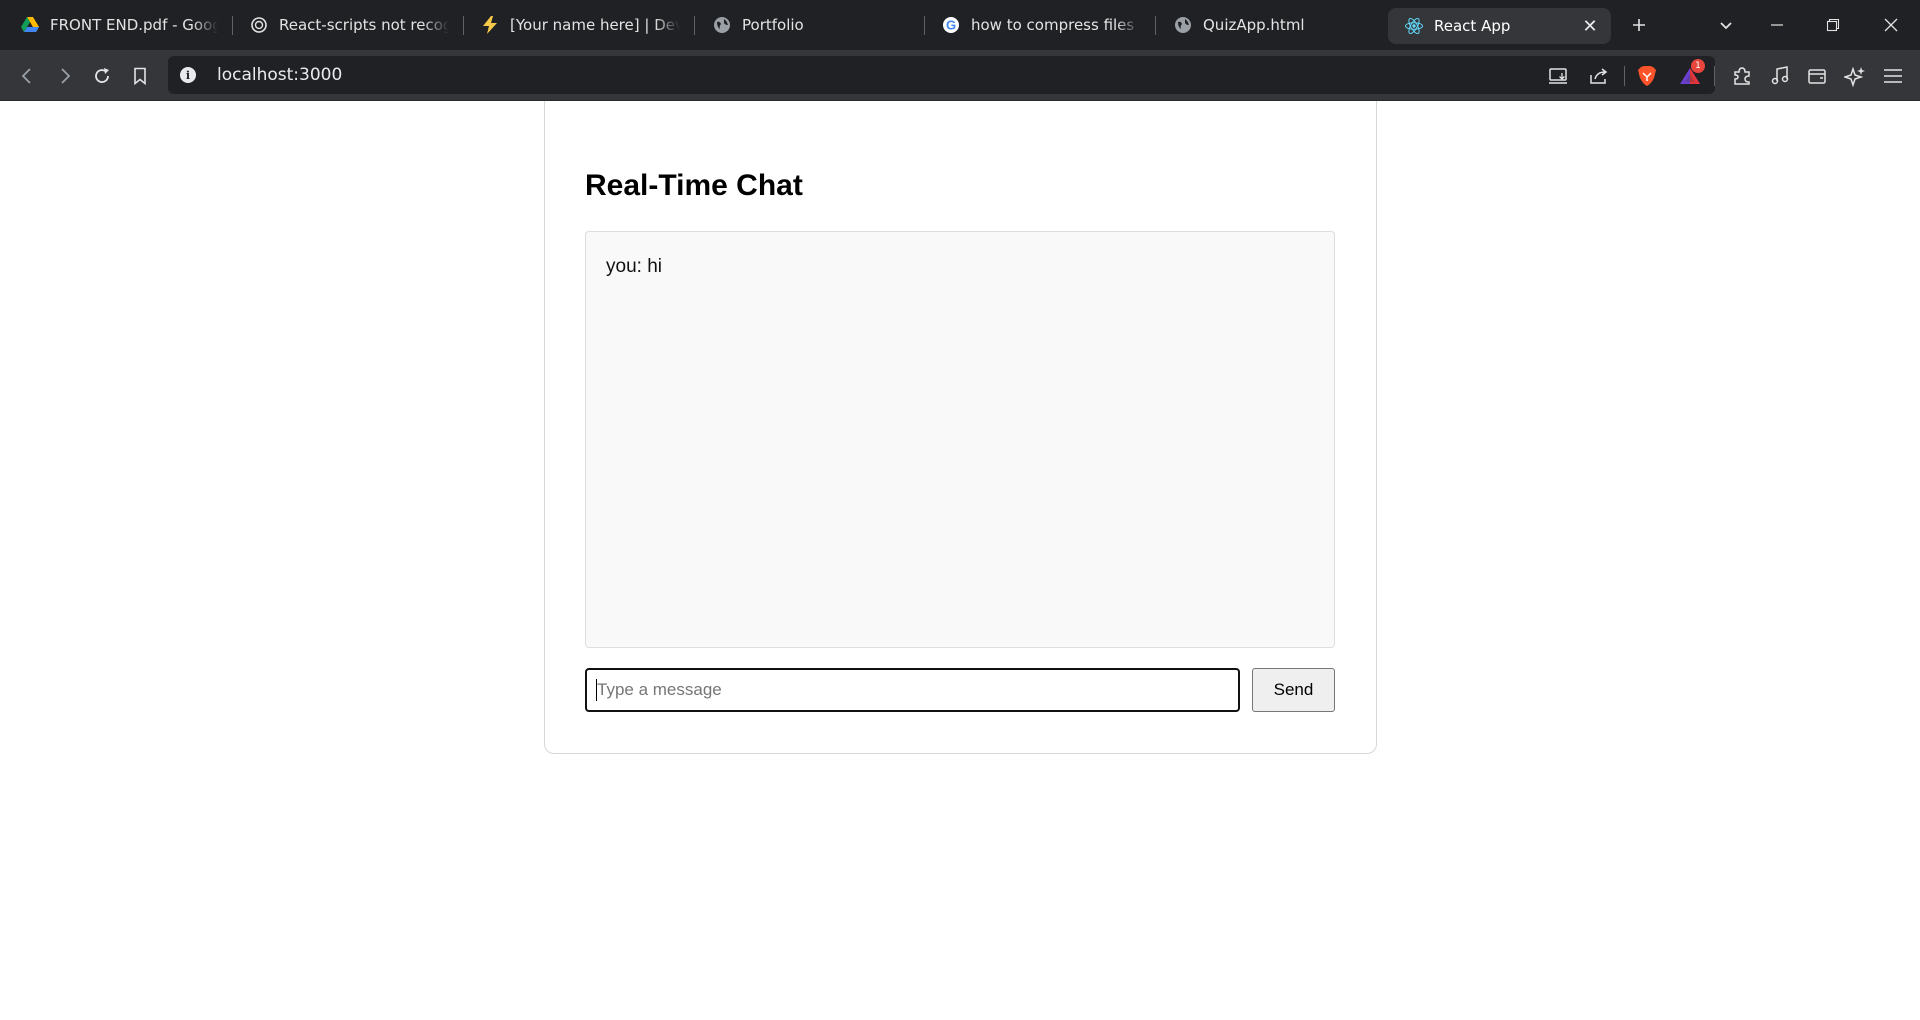 The height and width of the screenshot is (1020, 1920). Describe the element at coordinates (1690, 75) in the screenshot. I see `brave-rewards-icon: 1` at that location.